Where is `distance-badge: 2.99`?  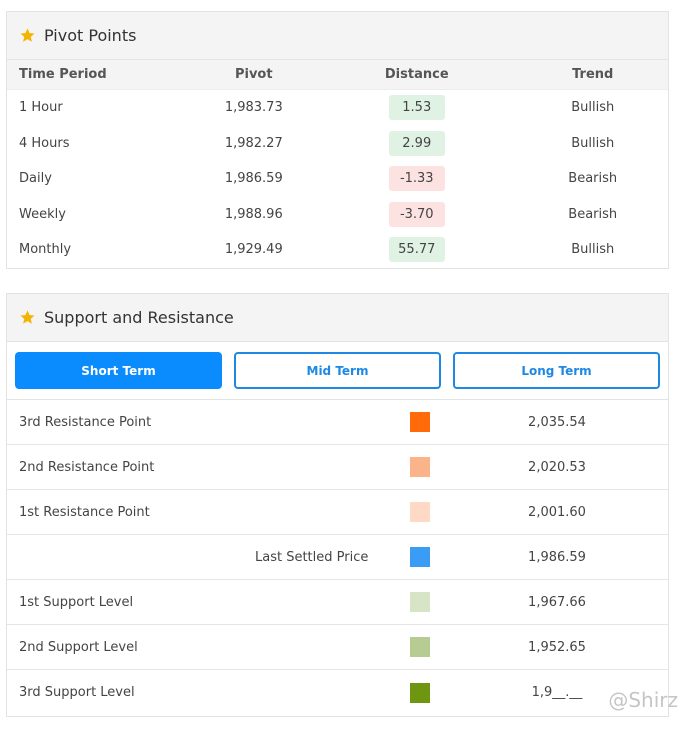 distance-badge: 2.99 is located at coordinates (416, 143).